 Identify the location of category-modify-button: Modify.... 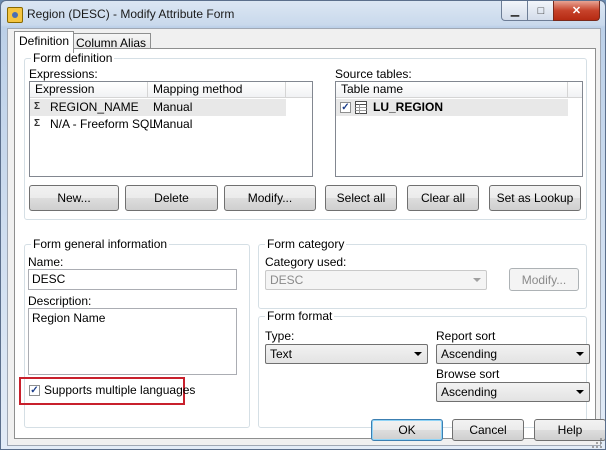
(544, 279).